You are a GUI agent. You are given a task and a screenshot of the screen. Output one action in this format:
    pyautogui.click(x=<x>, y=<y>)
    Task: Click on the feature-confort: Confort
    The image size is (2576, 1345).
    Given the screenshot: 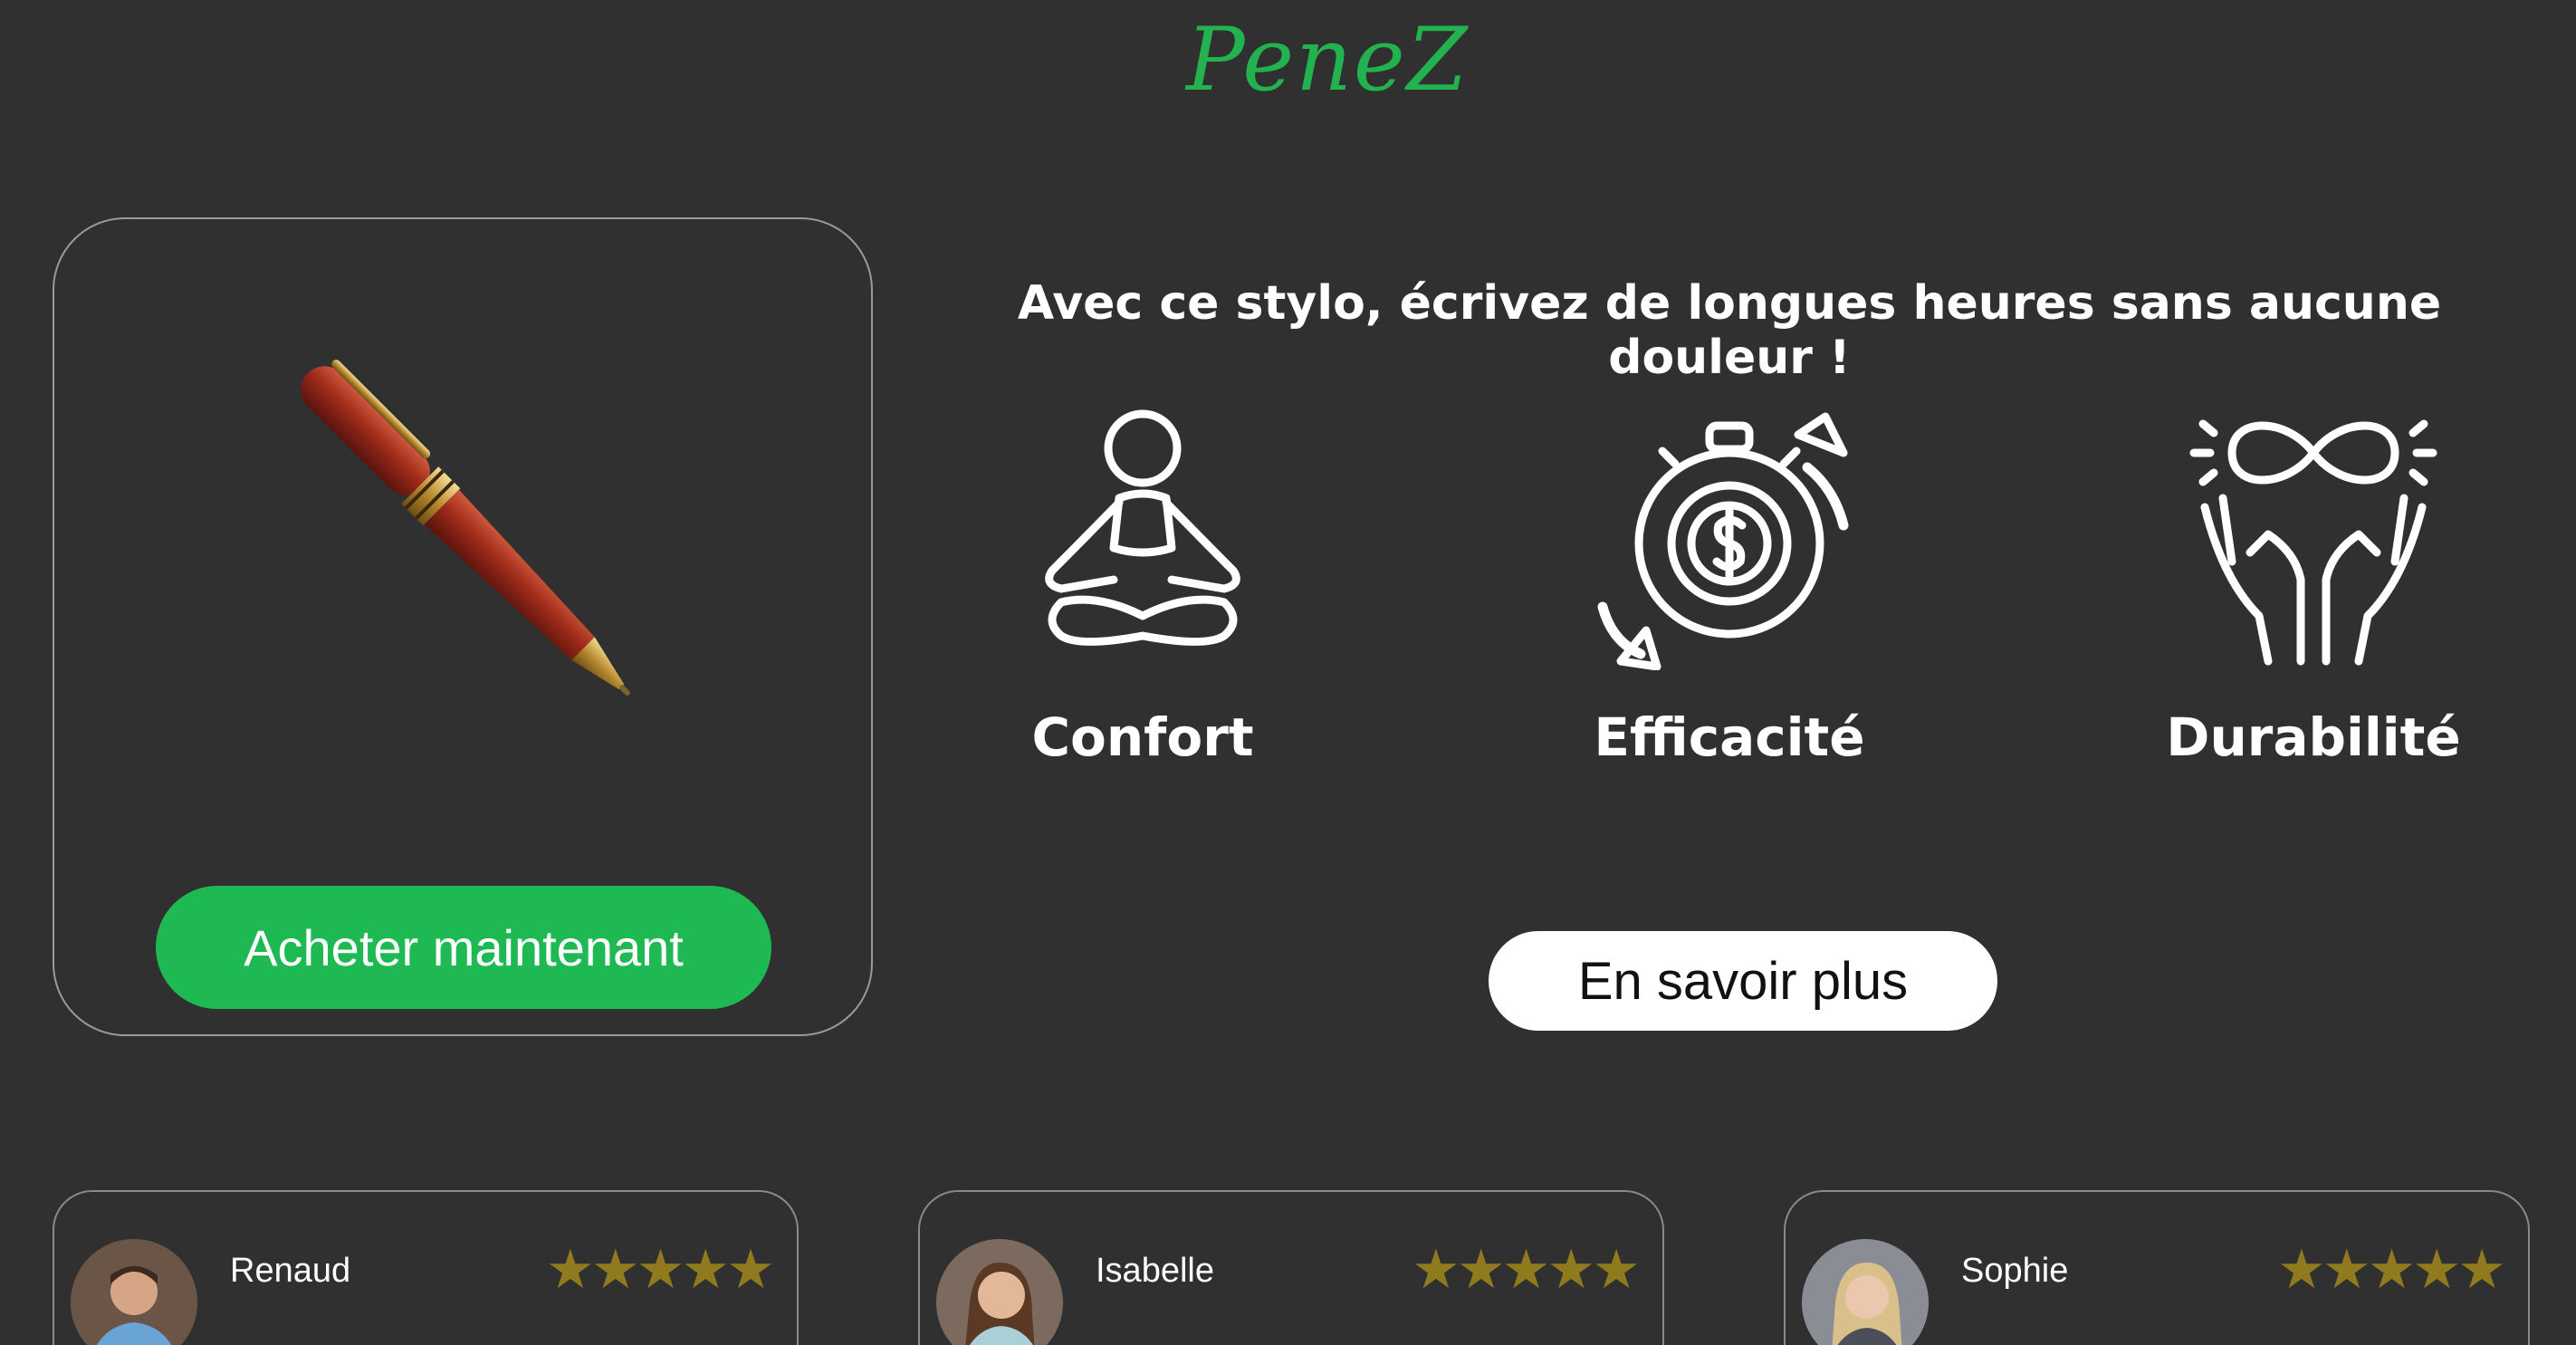 What is the action you would take?
    pyautogui.click(x=1143, y=583)
    